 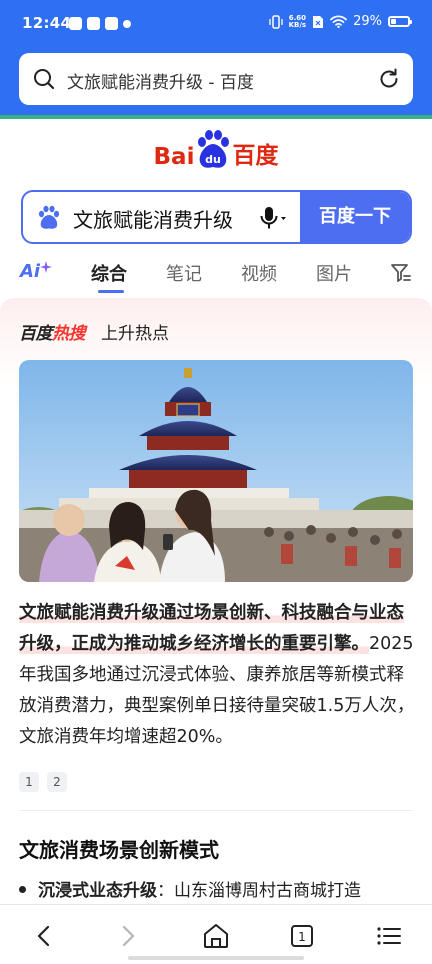 I want to click on voice-input-icon, so click(x=273, y=218).